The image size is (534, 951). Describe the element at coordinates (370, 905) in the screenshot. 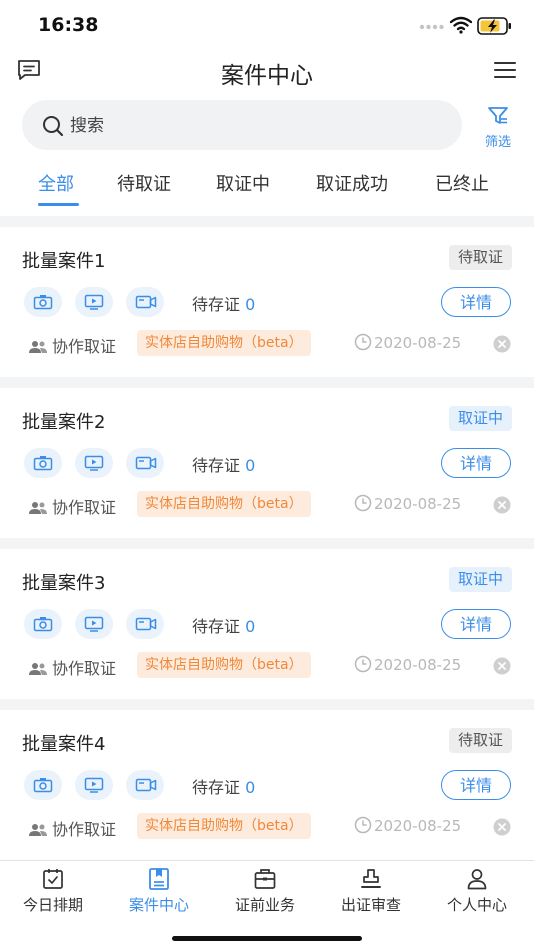

I see `tab-label: 出证审查` at that location.